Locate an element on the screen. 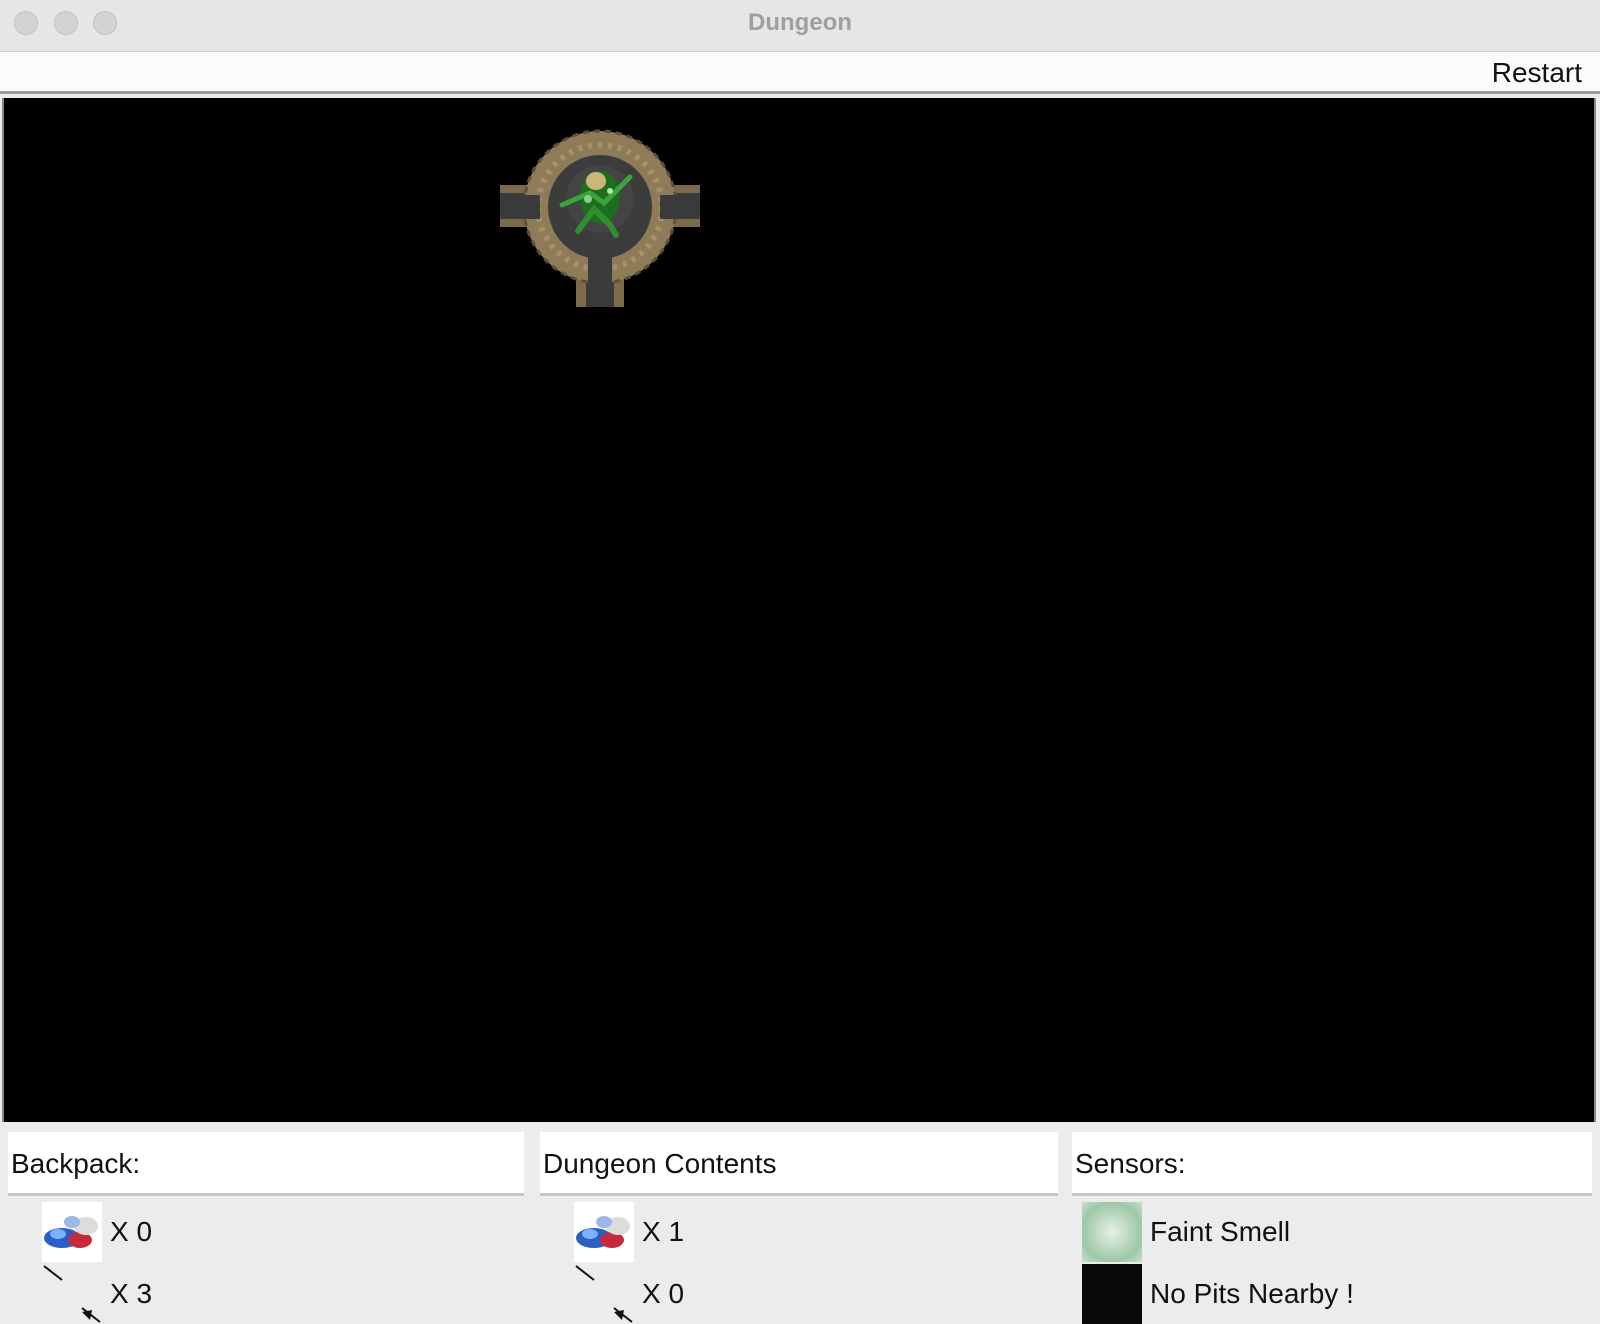 The width and height of the screenshot is (1600, 1324). dungeon-treasure-row: X 1 is located at coordinates (799, 1232).